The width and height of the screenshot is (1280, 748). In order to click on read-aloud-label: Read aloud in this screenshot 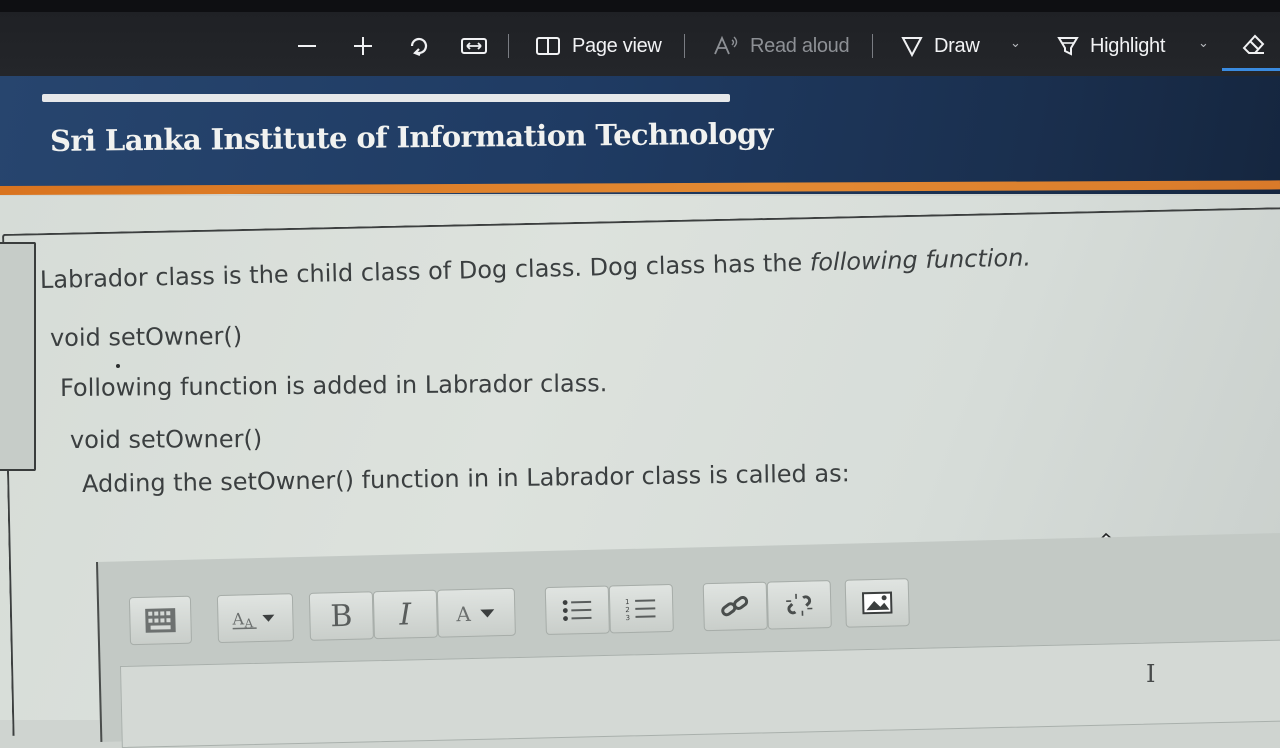, I will do `click(799, 46)`.